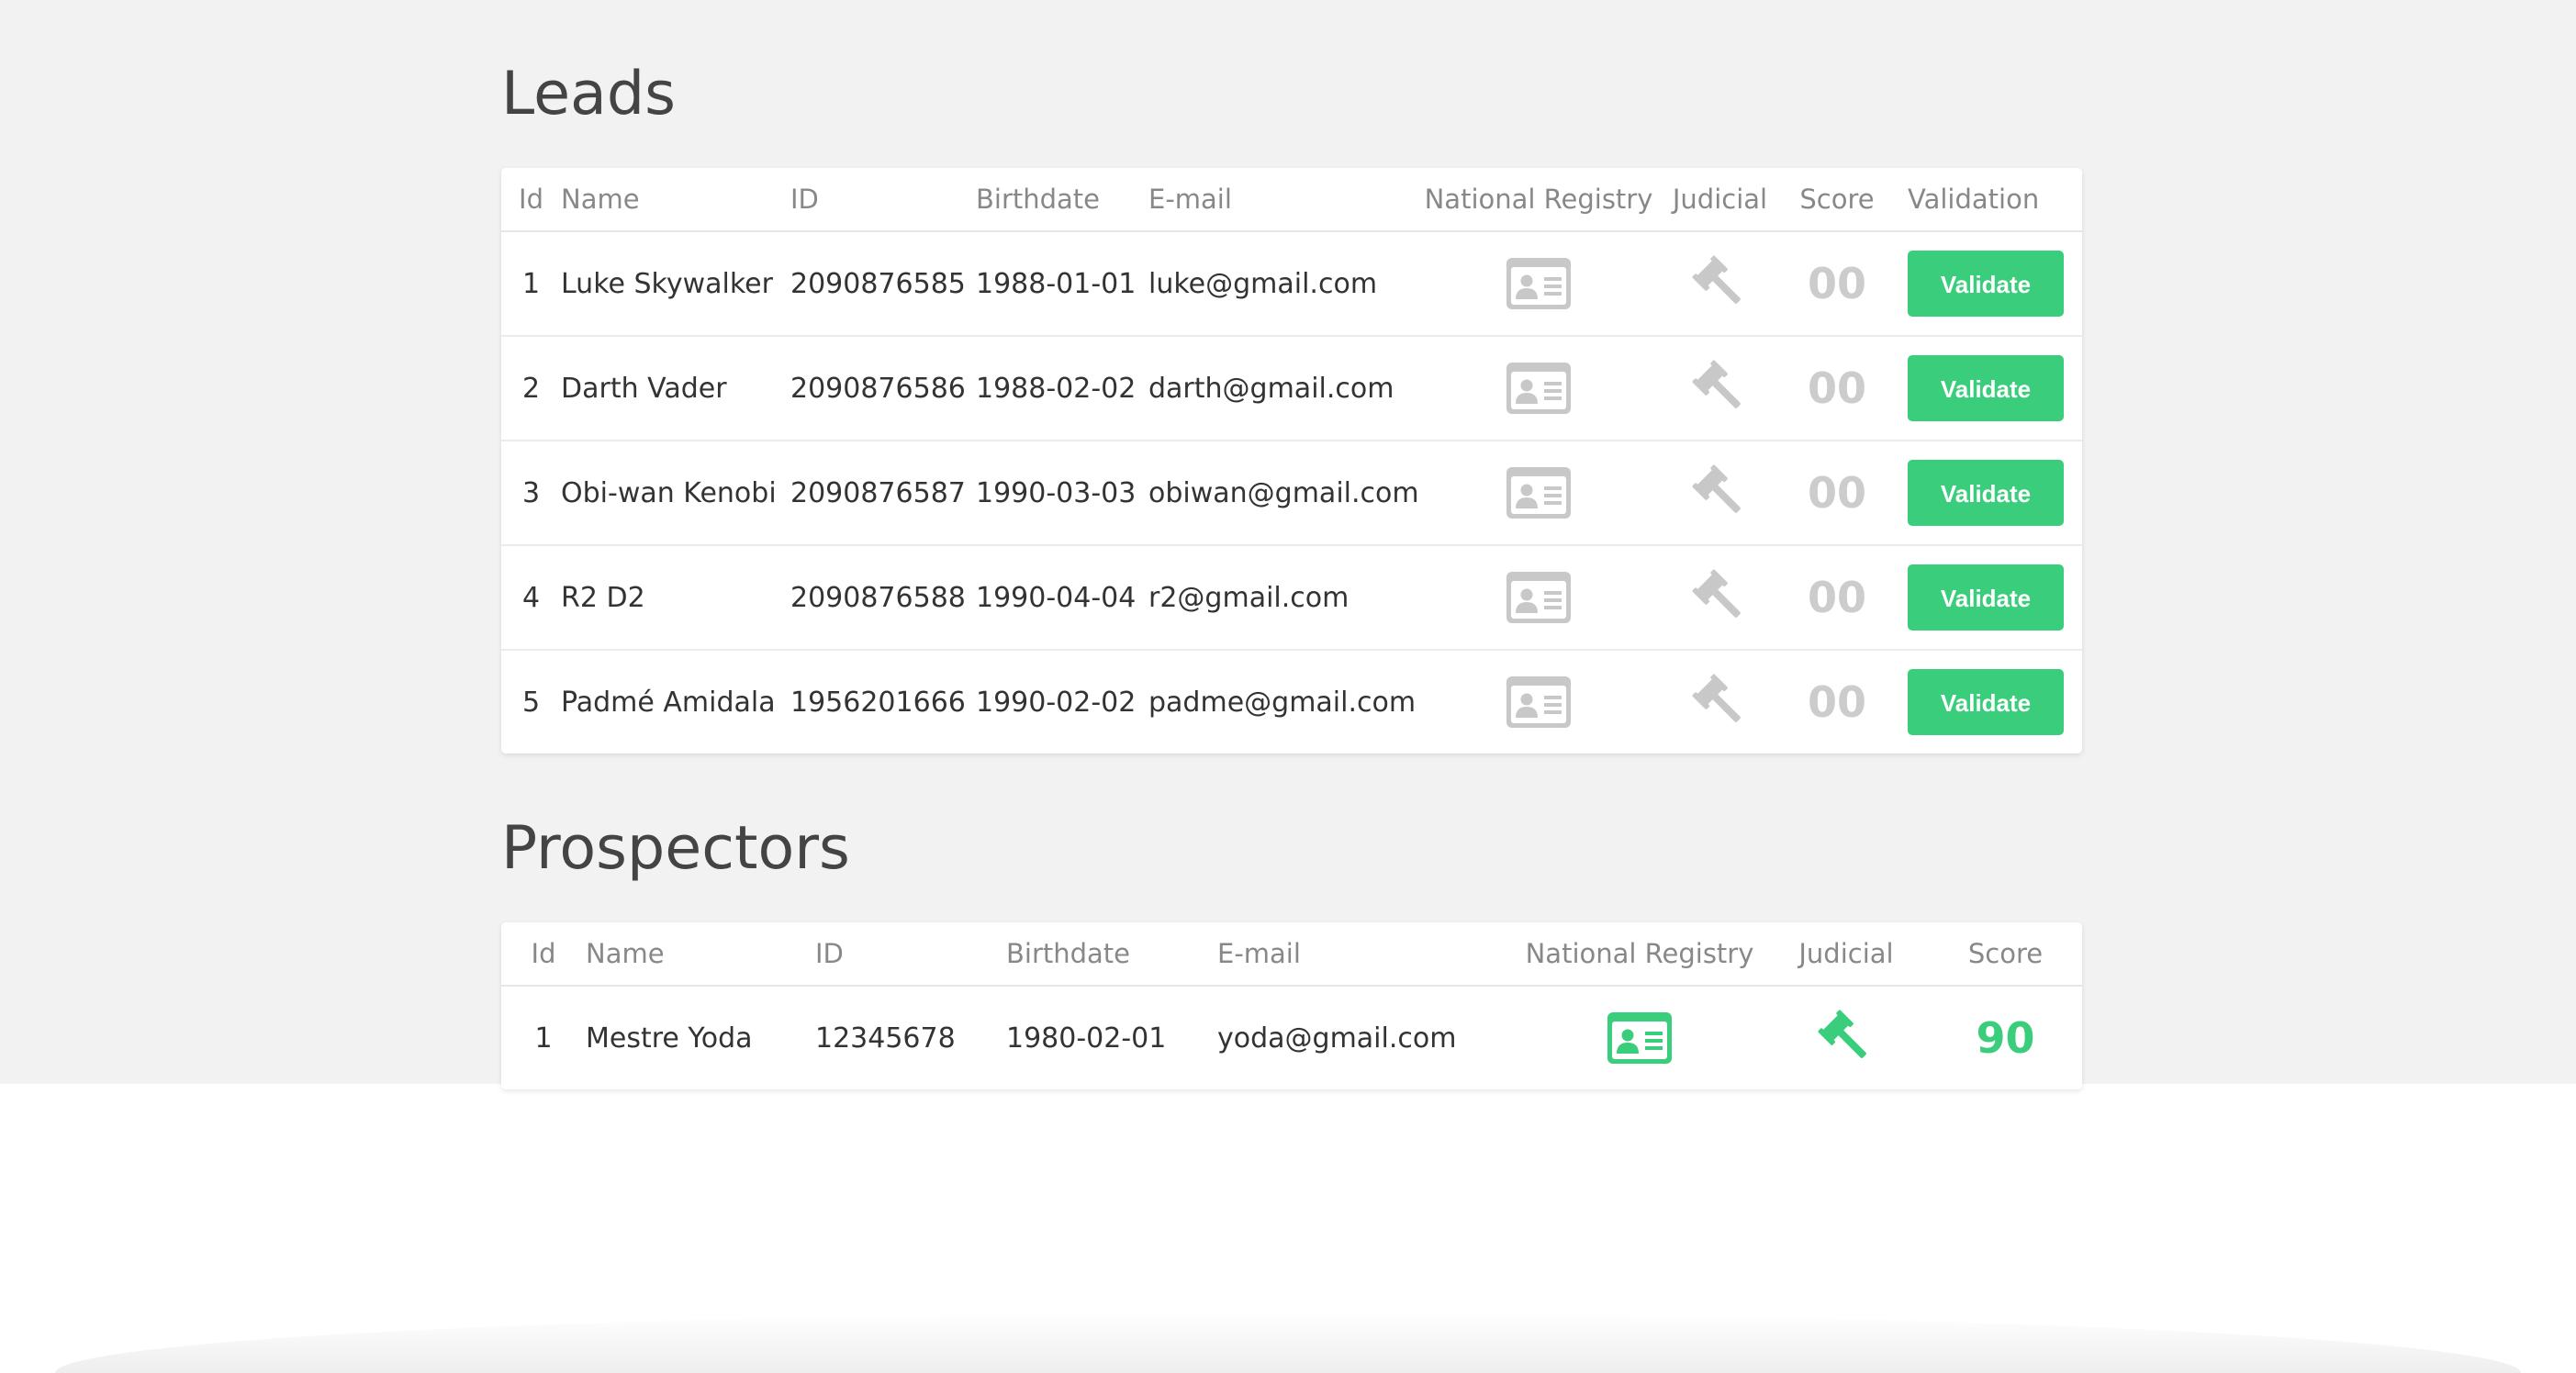 The image size is (2576, 1373). Describe the element at coordinates (675, 598) in the screenshot. I see `cell-name: R2 D2` at that location.